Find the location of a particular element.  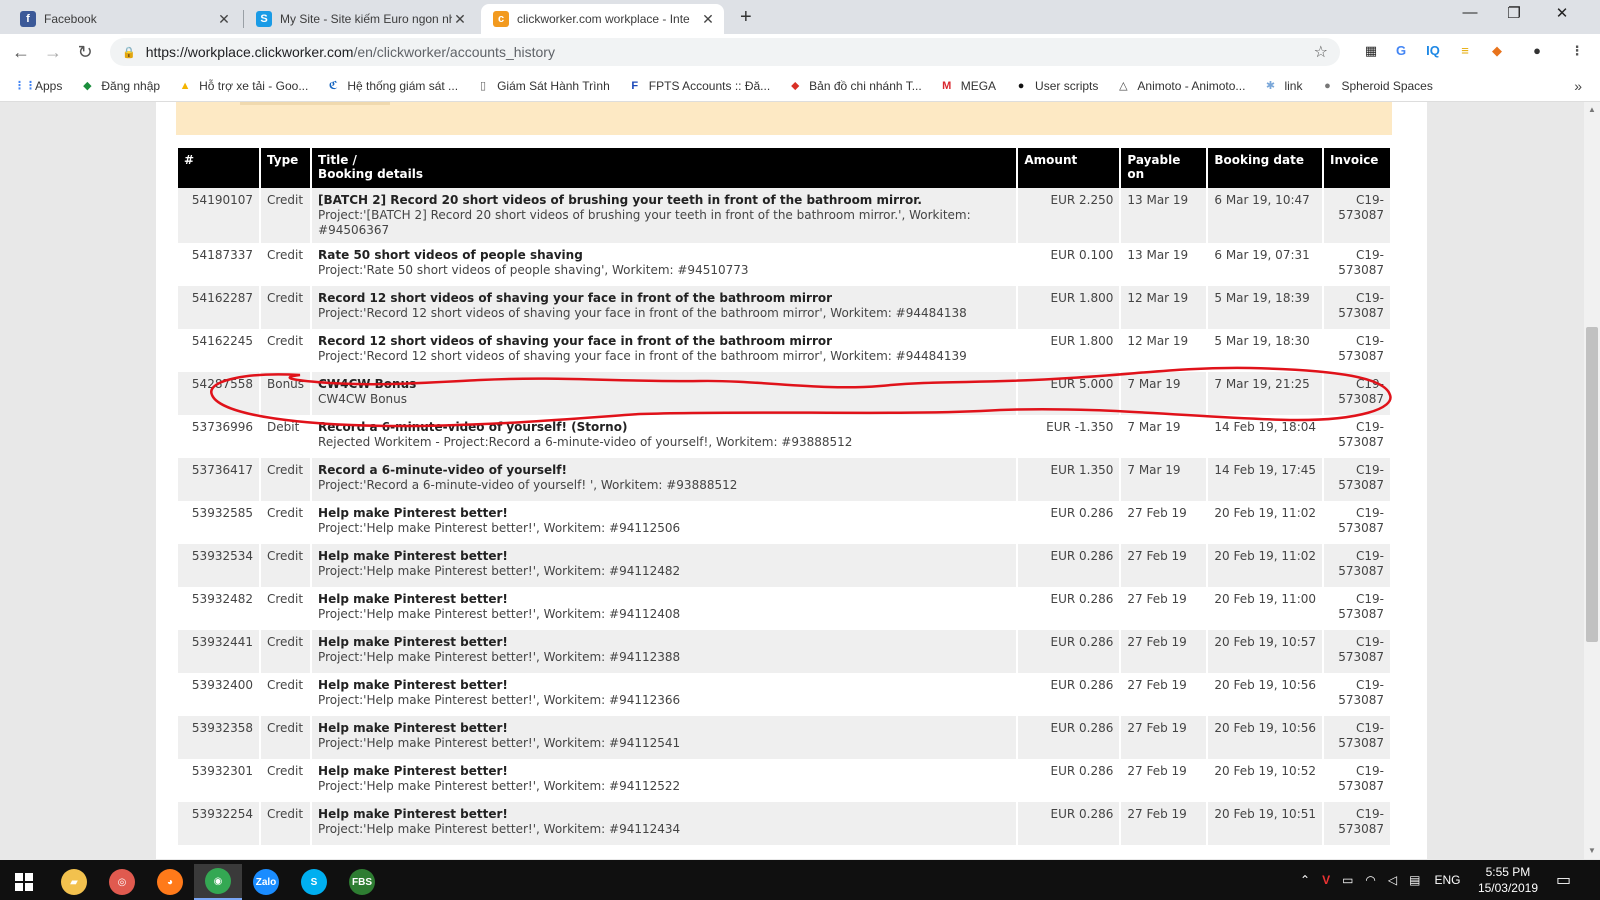

profile-avatar-icon: ● is located at coordinates (1537, 51).